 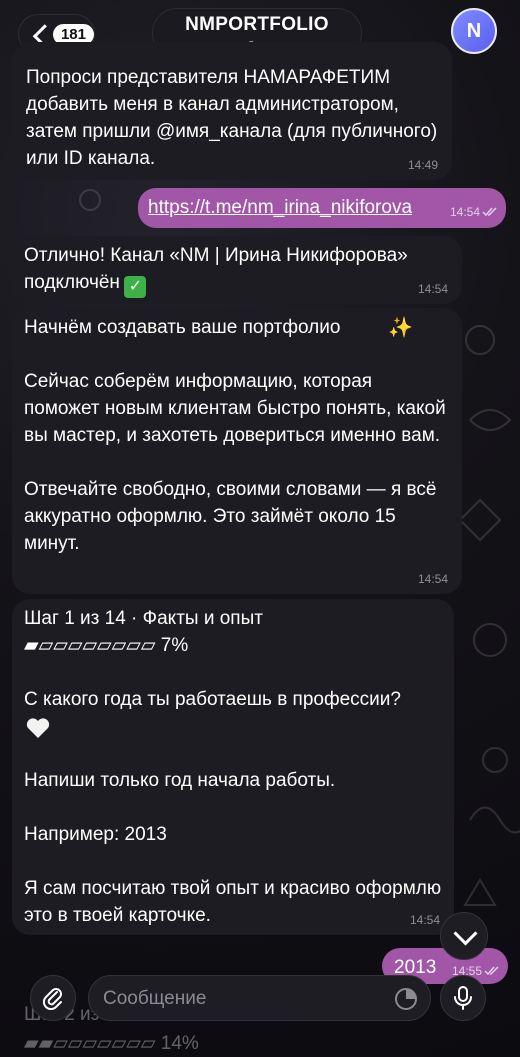 I want to click on message-input-placeholder: Сообщение, so click(x=155, y=998).